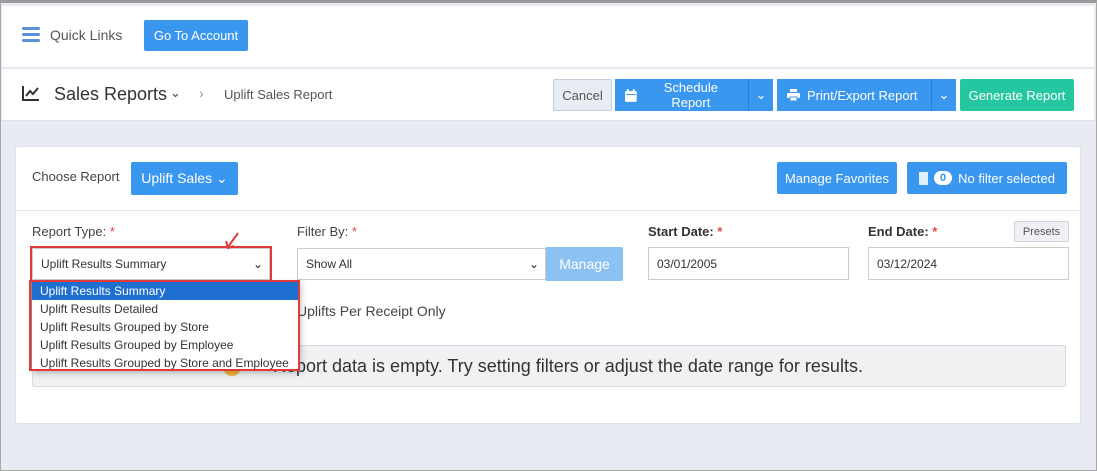 The height and width of the screenshot is (471, 1097). Describe the element at coordinates (903, 231) in the screenshot. I see `end-date-label: End Date: *` at that location.